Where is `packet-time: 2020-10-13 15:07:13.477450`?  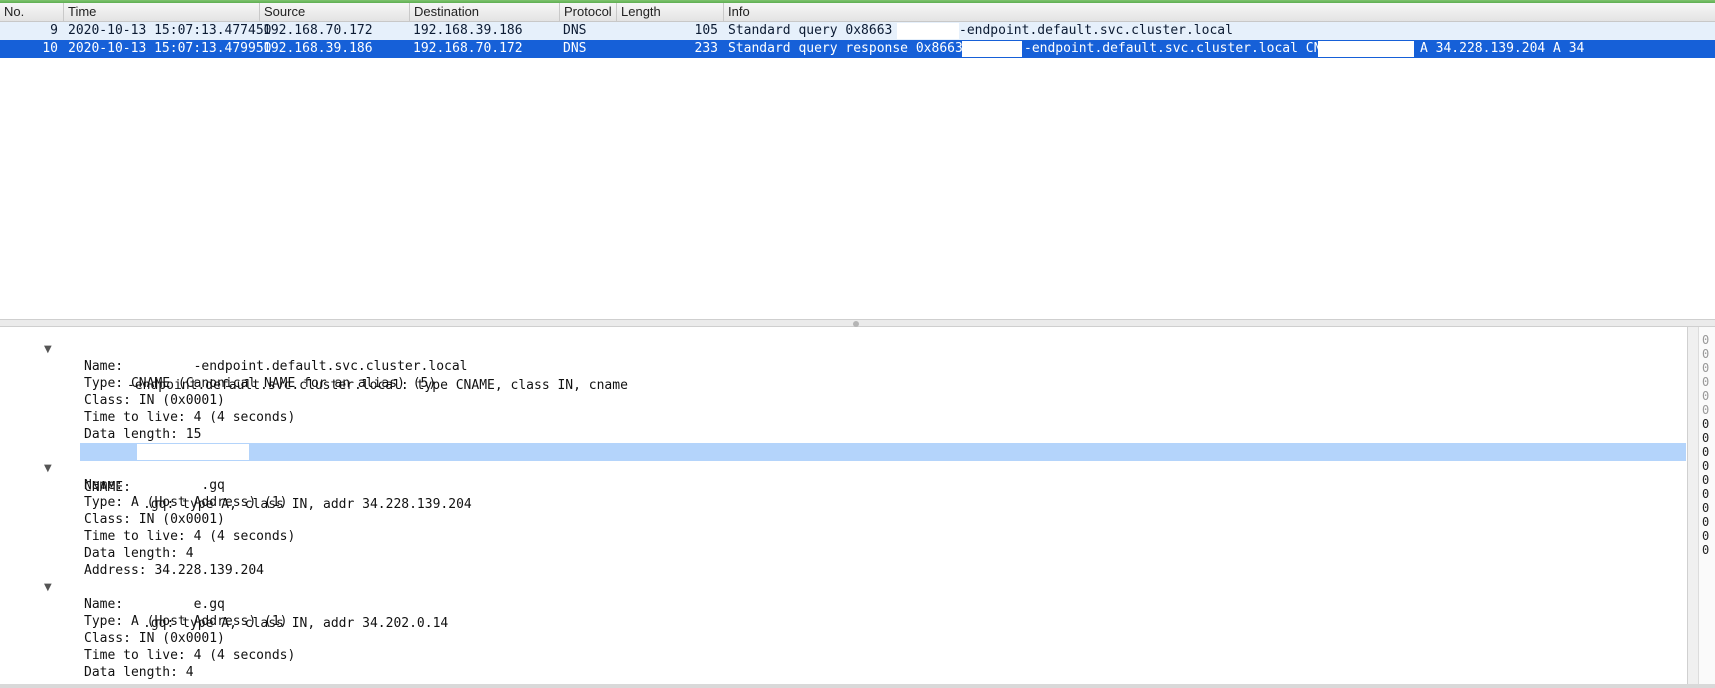 packet-time: 2020-10-13 15:07:13.477450 is located at coordinates (170, 30).